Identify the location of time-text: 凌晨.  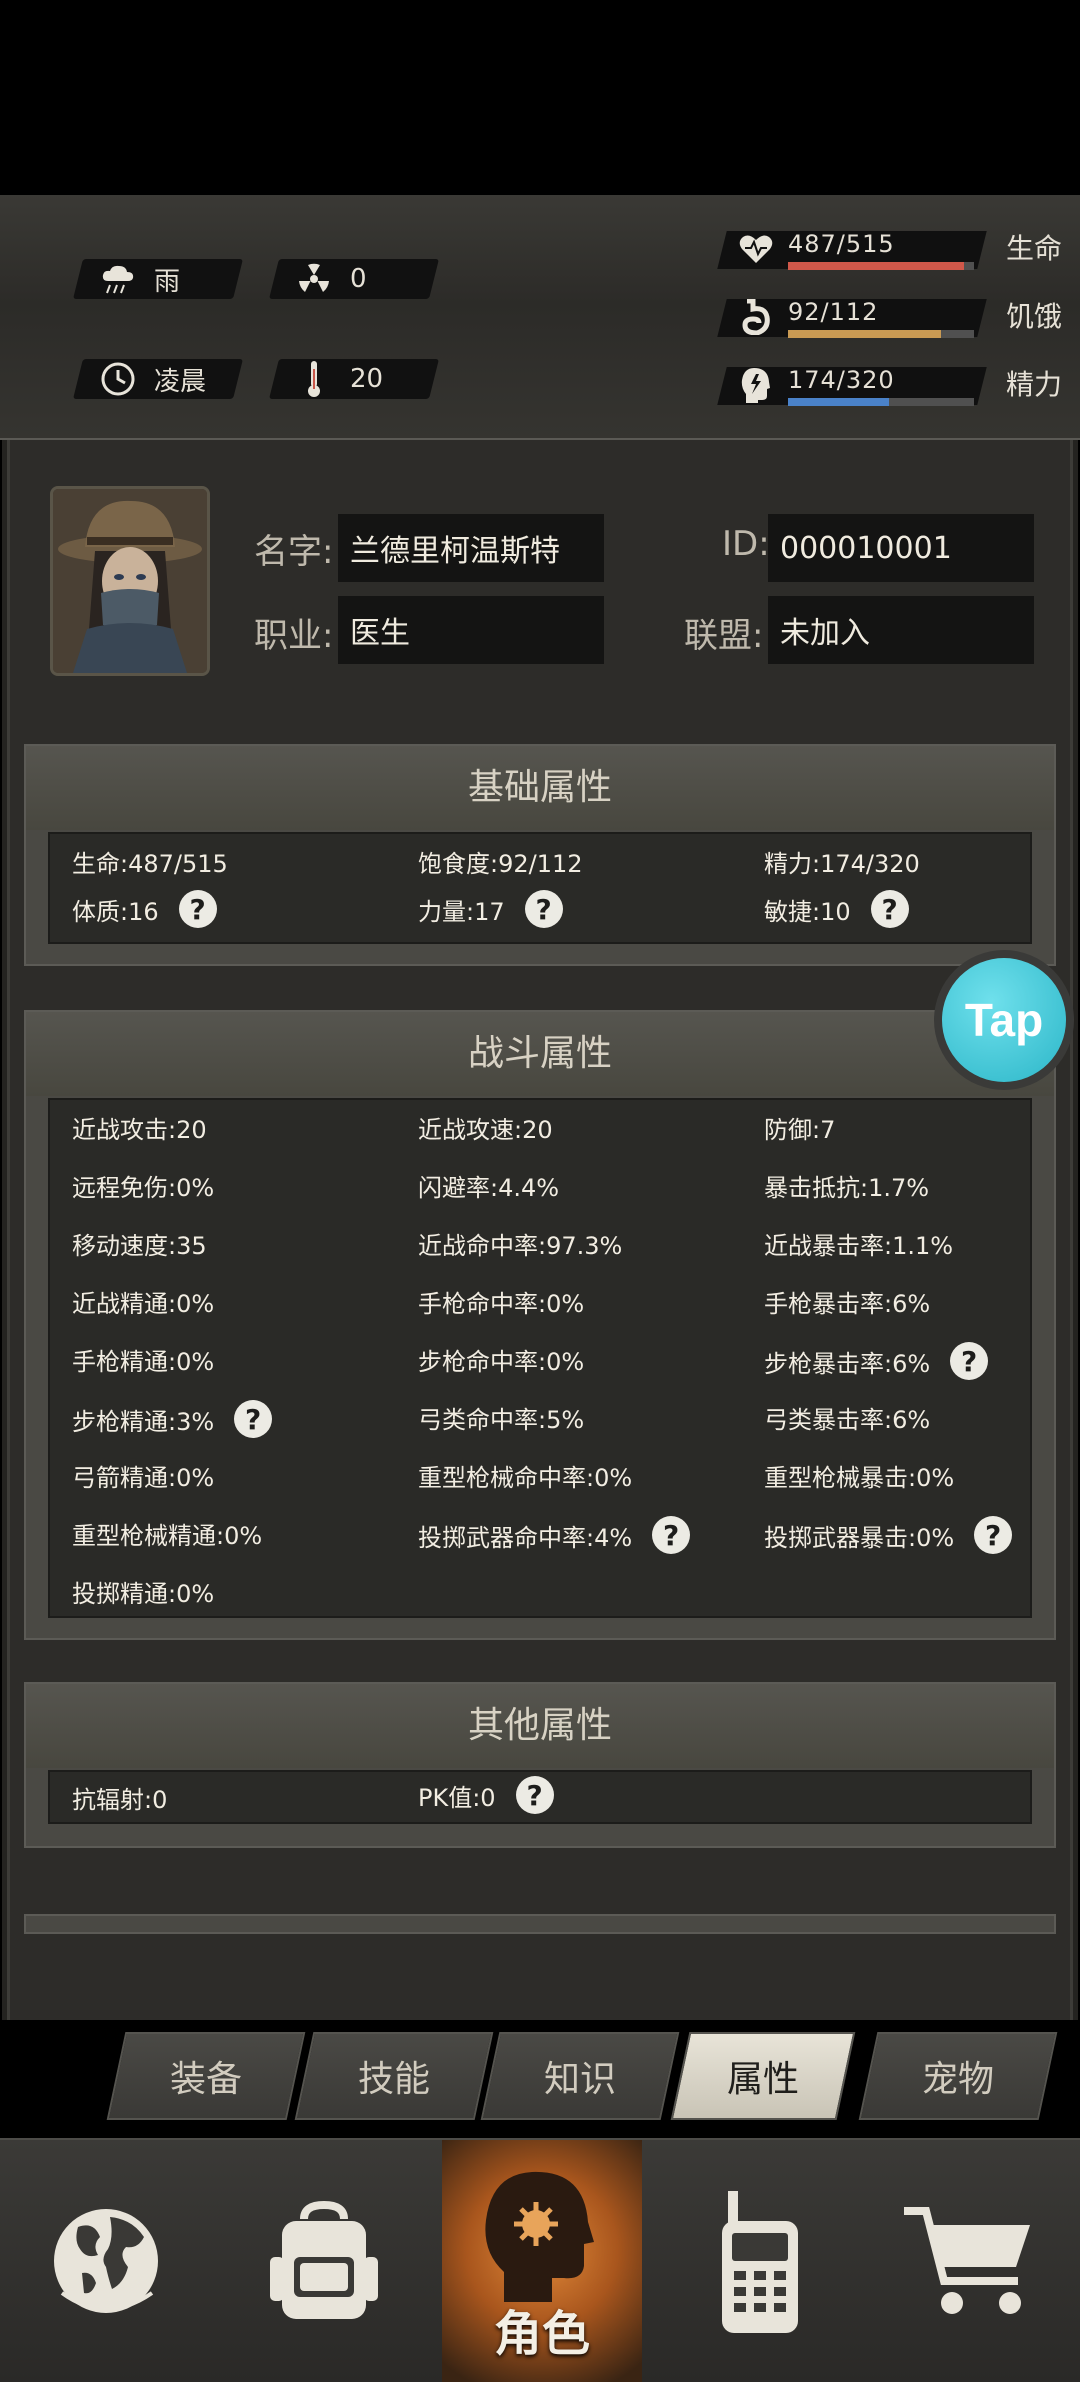
(180, 381).